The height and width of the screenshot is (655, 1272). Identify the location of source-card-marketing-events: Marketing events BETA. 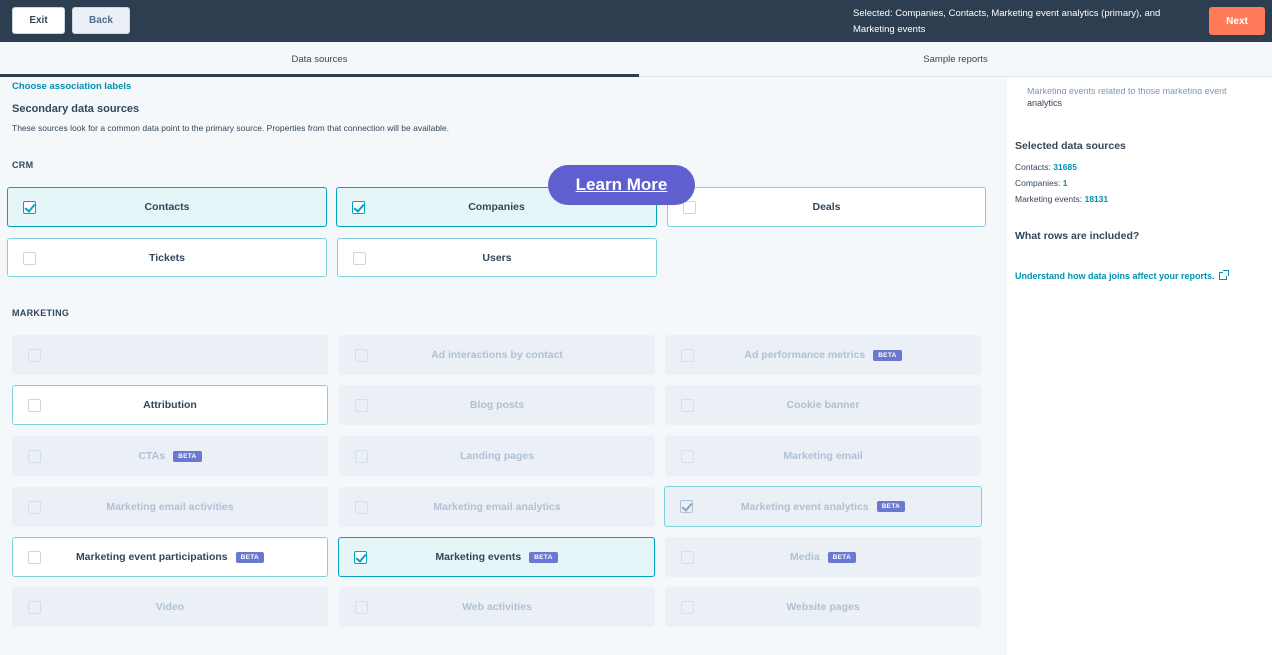
(496, 557).